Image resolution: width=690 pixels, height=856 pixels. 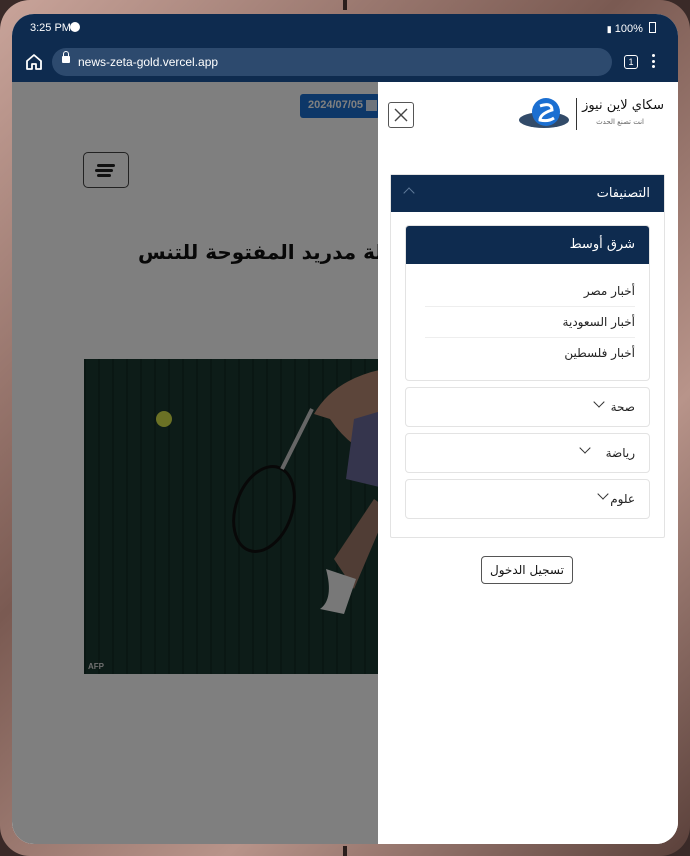 What do you see at coordinates (527, 570) in the screenshot?
I see `login-button: تسجيل الدخول` at bounding box center [527, 570].